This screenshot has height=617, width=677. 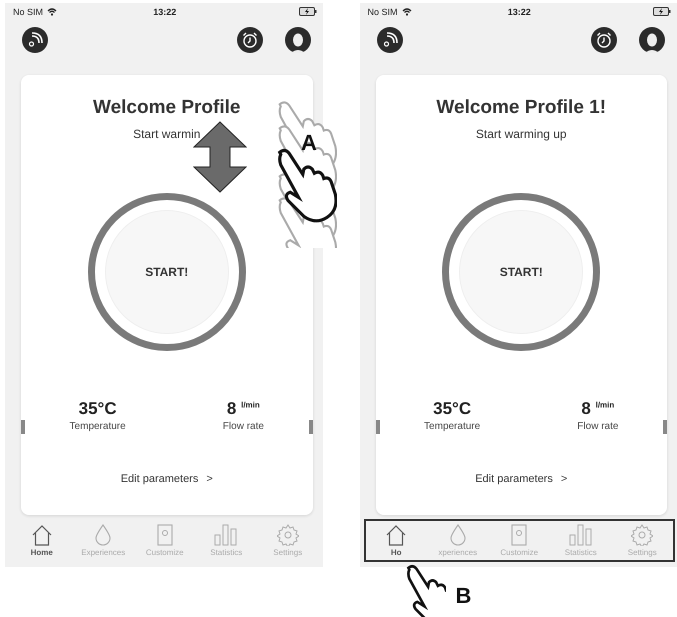 I want to click on callout-label: B, so click(x=464, y=596).